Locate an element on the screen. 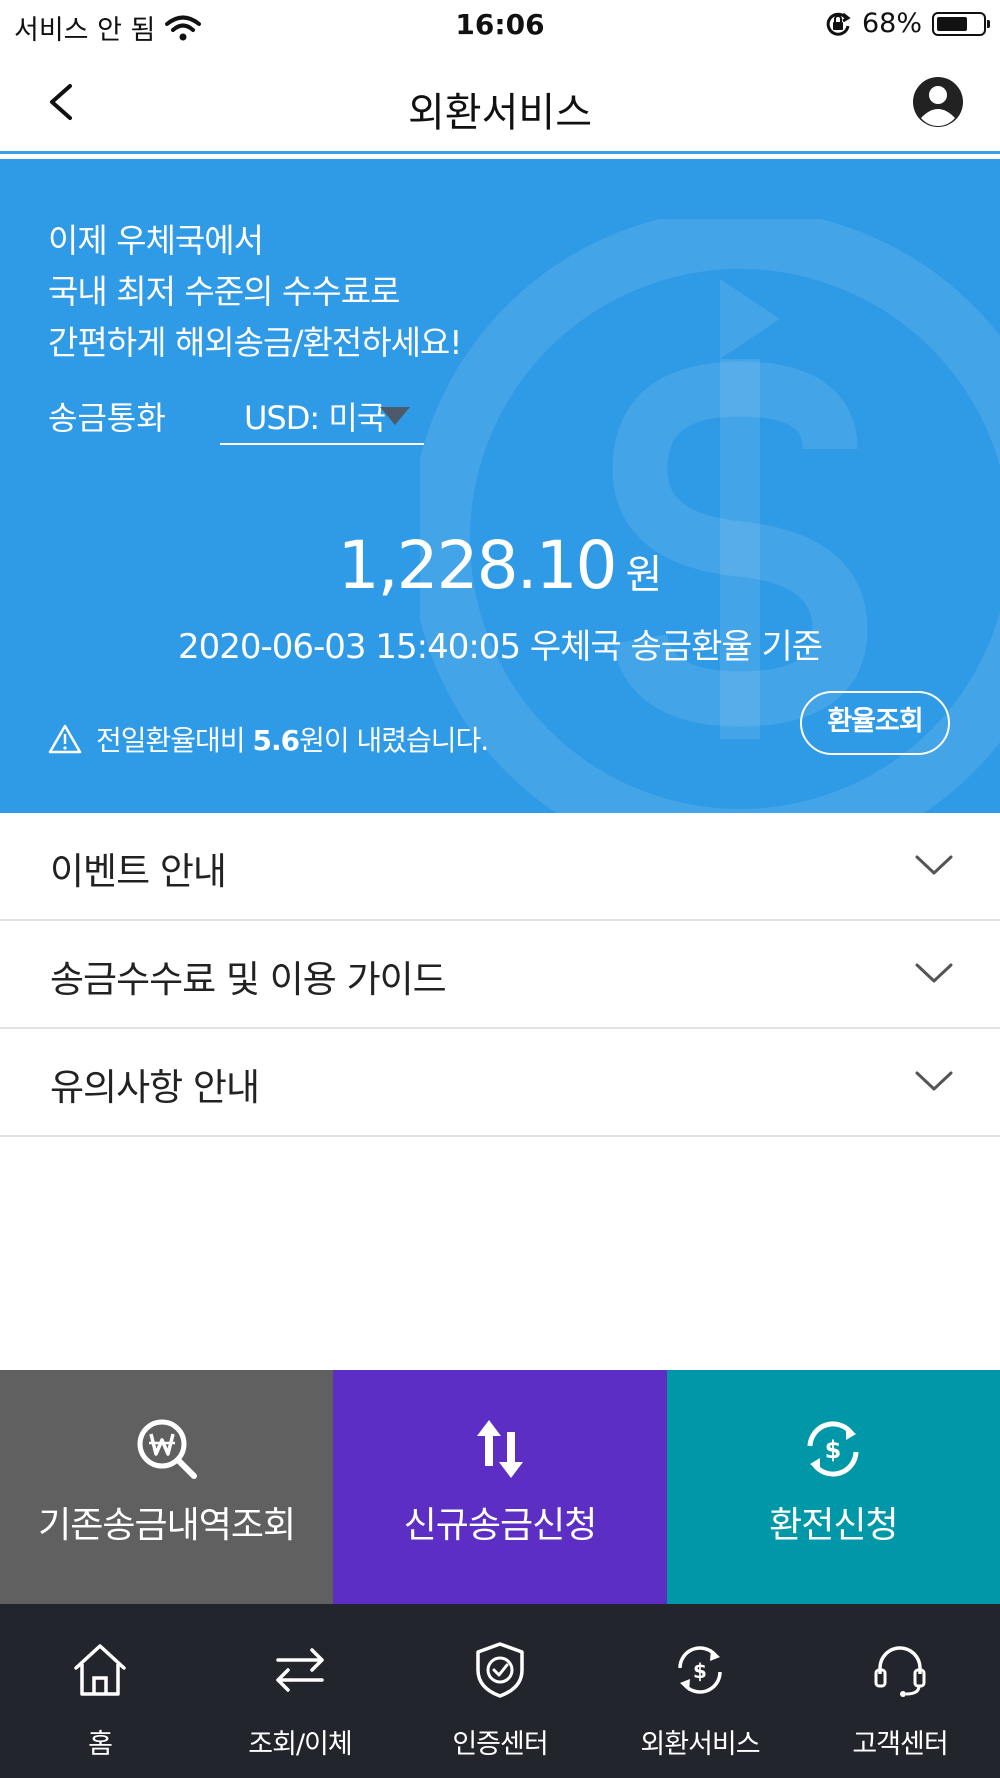 This screenshot has height=1778, width=1000. accordion-notice: 유의사항 안내 is located at coordinates (500, 1083).